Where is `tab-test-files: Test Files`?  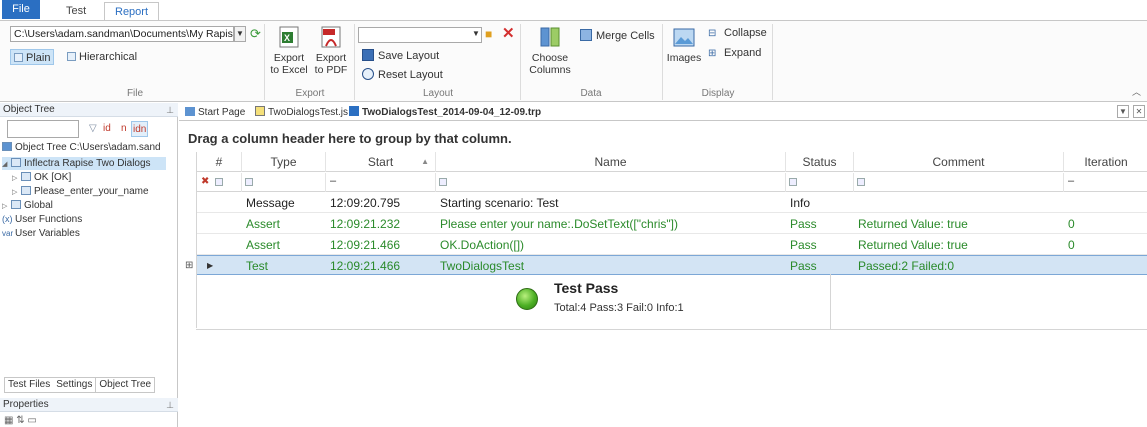
tab-test-files: Test Files is located at coordinates (29, 385).